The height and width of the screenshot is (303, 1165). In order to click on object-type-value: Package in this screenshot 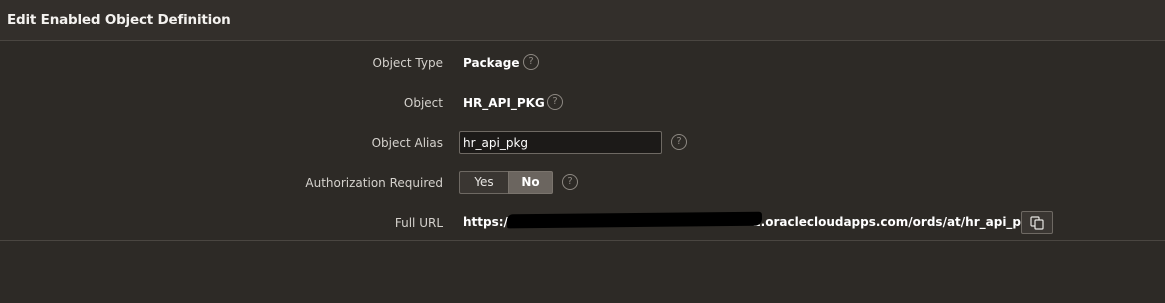, I will do `click(491, 63)`.